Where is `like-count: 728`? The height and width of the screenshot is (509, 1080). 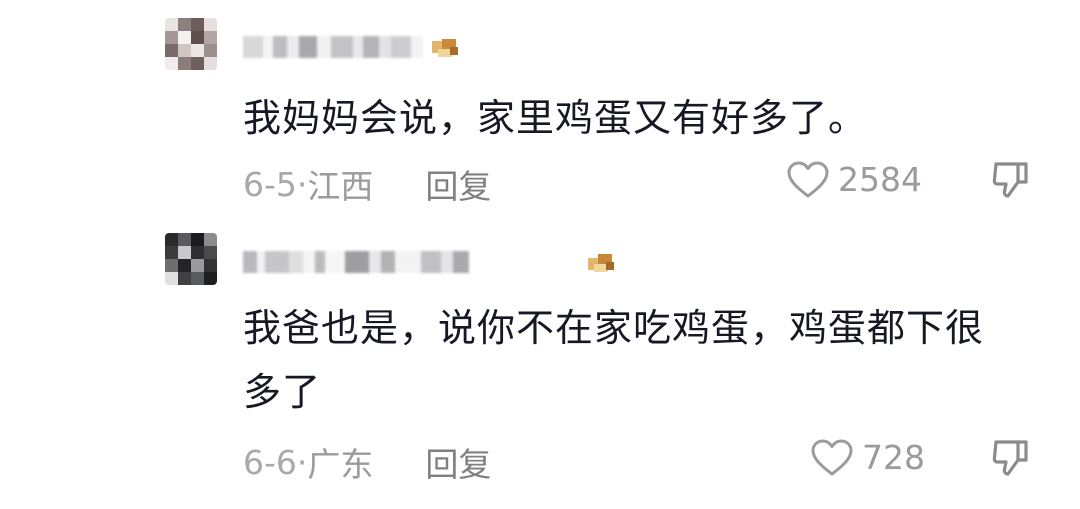 like-count: 728 is located at coordinates (893, 457).